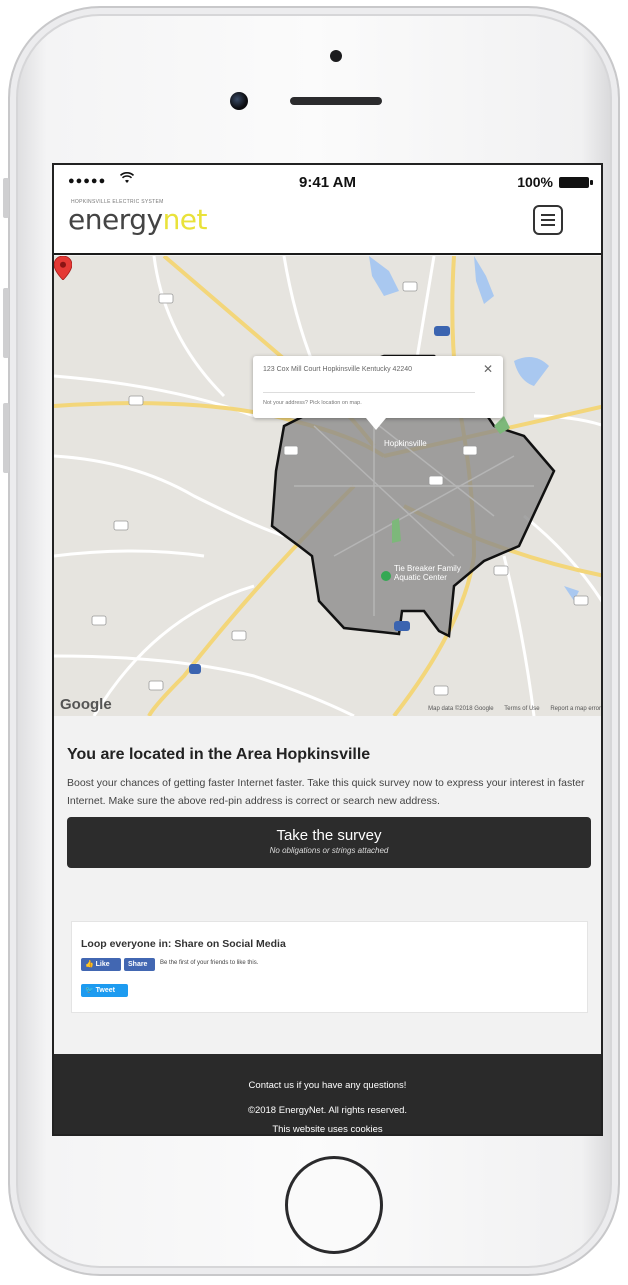 Image resolution: width=628 pixels, height=1285 pixels. Describe the element at coordinates (329, 835) in the screenshot. I see `survey-button-title: Take the survey` at that location.